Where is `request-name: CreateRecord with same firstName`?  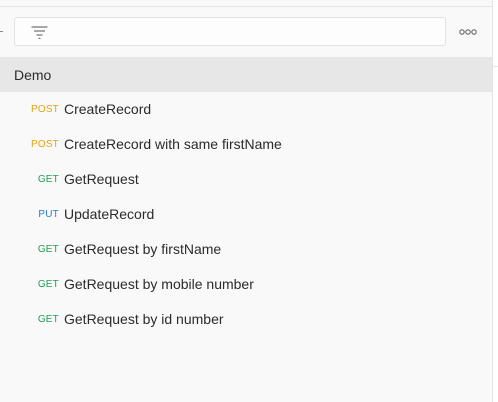
request-name: CreateRecord with same firstName is located at coordinates (173, 144).